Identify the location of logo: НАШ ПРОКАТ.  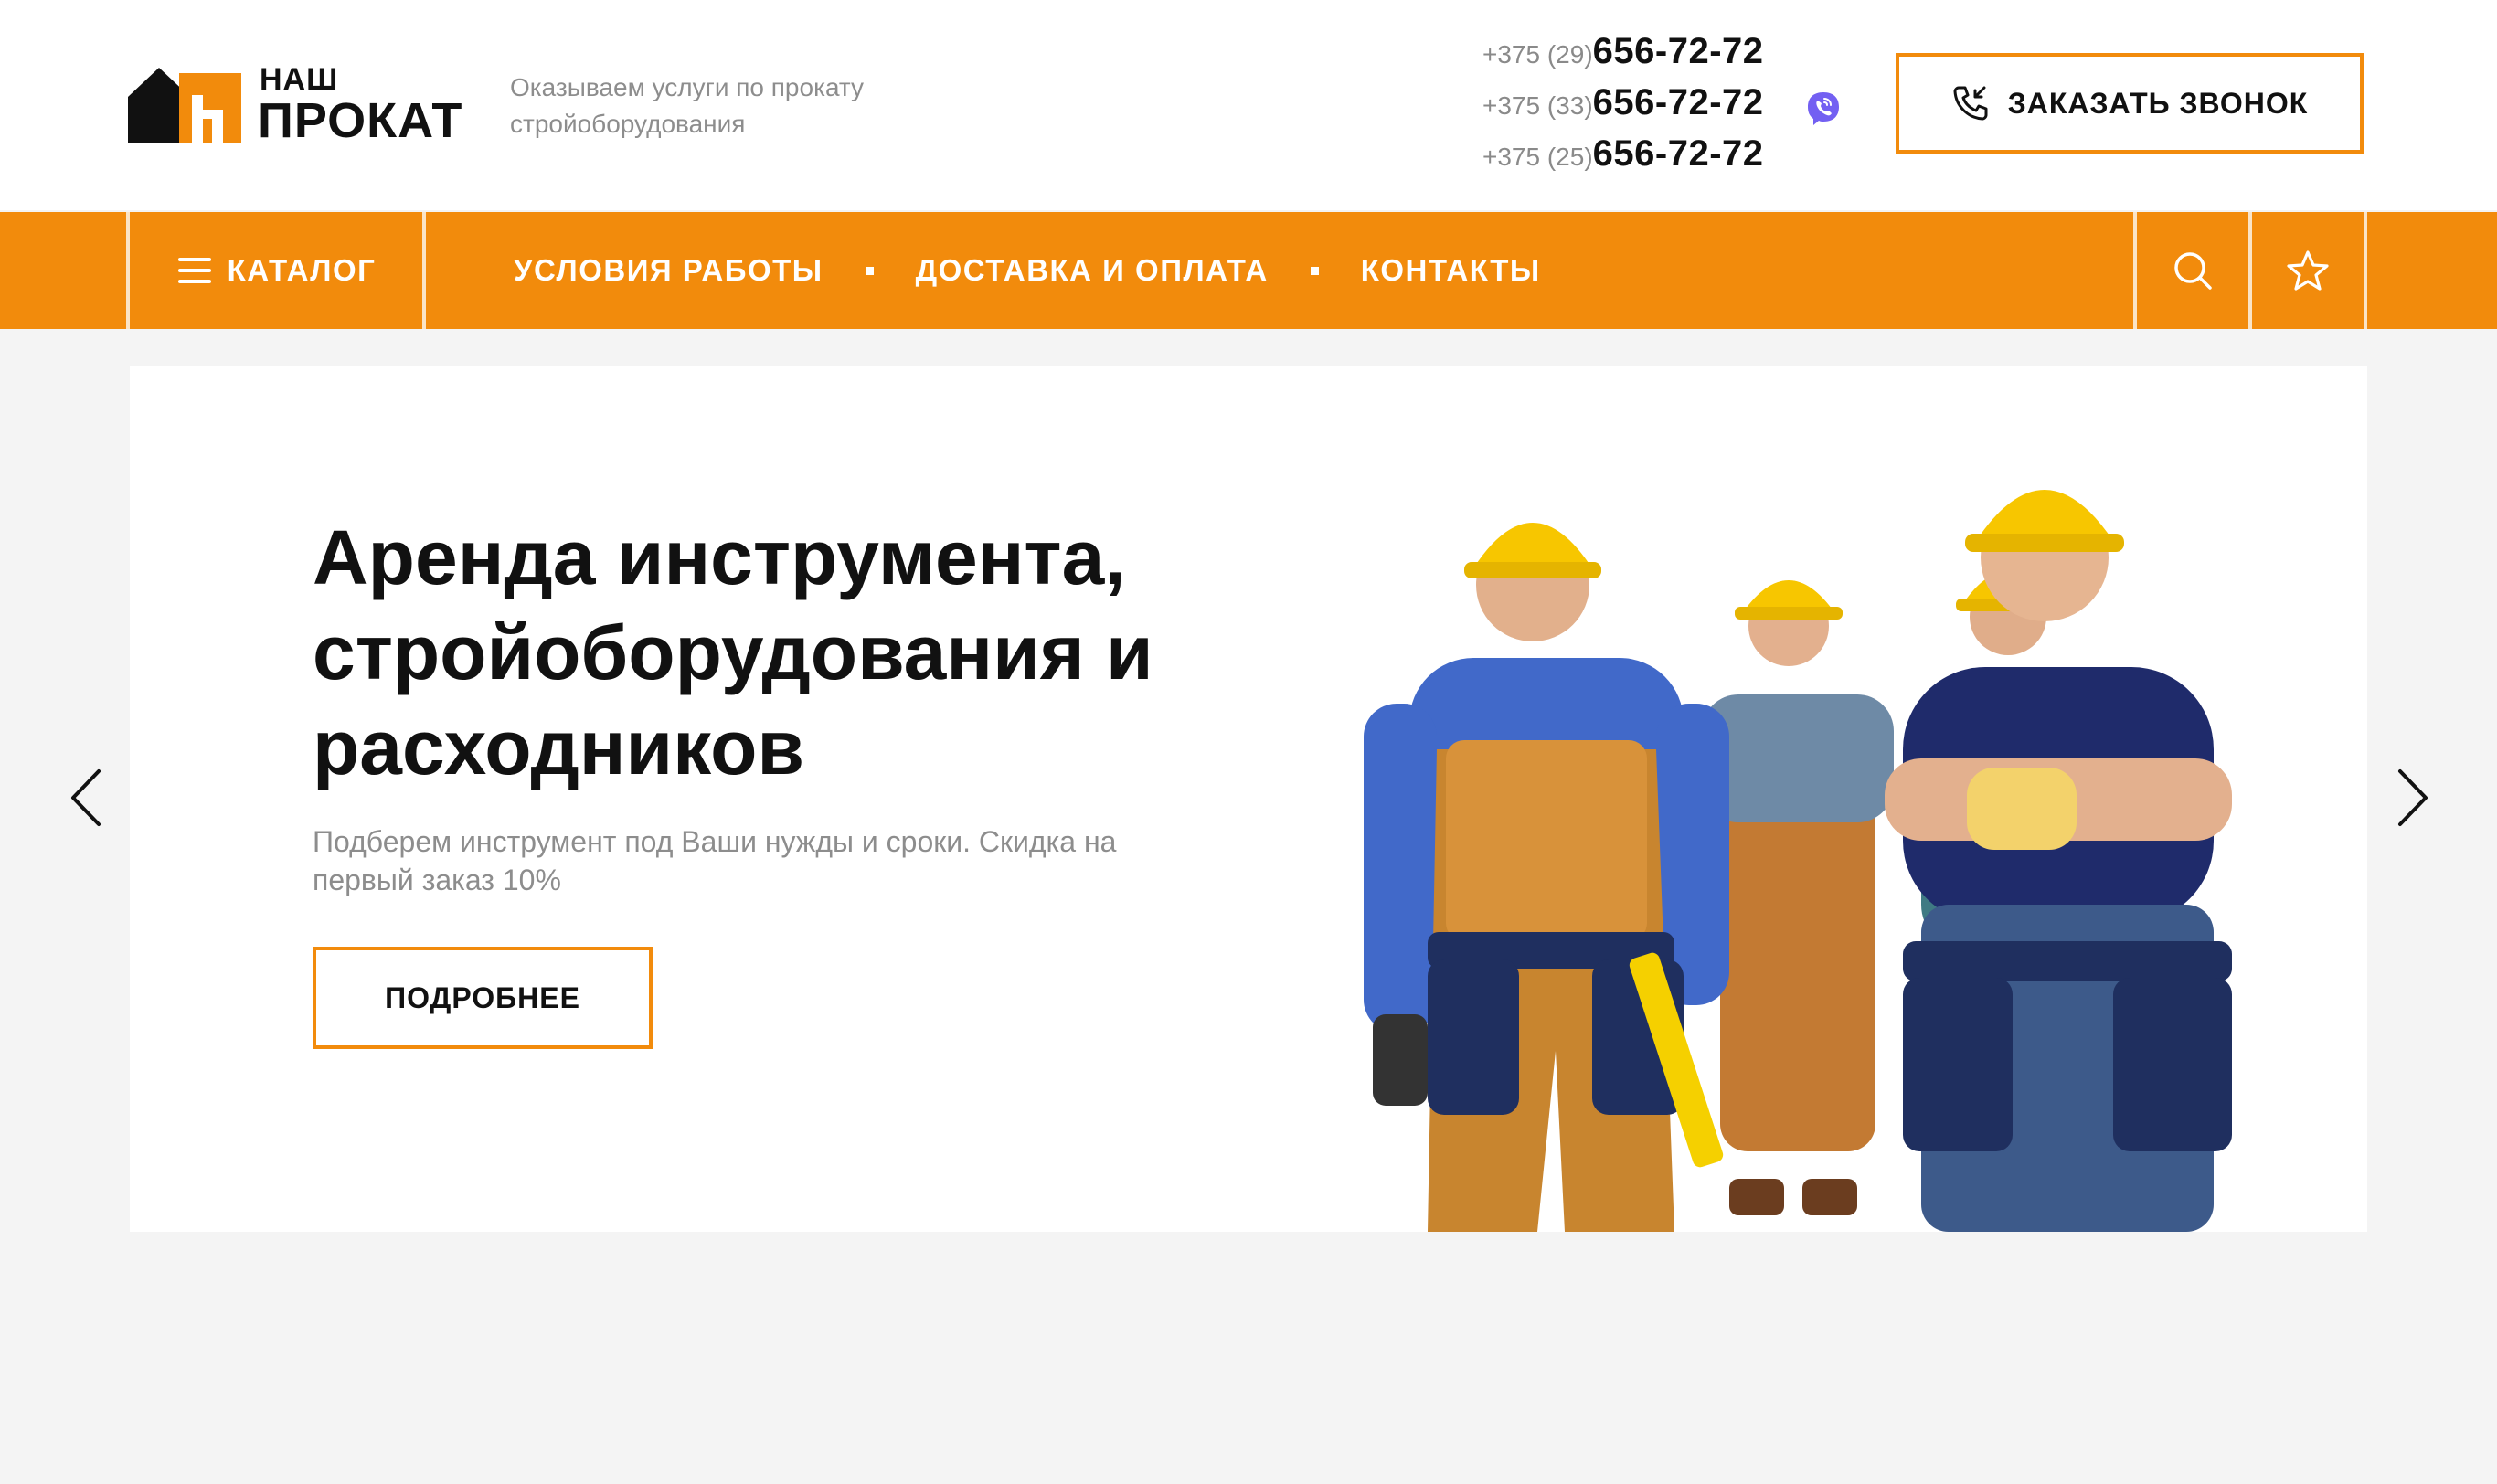
(306, 106).